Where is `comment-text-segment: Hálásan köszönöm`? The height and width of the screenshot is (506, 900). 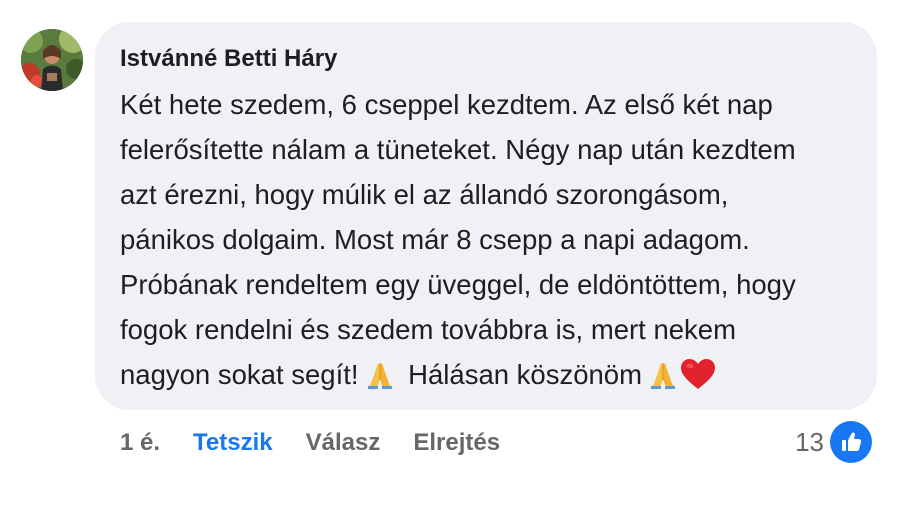
comment-text-segment: Hálásan köszönöm is located at coordinates (525, 374).